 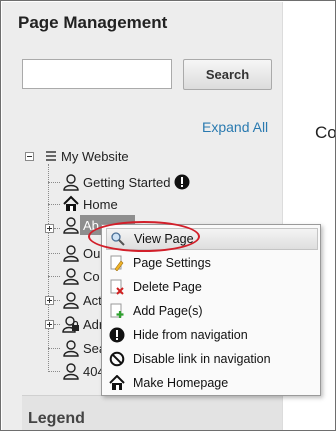 I want to click on delete-page-icon, so click(x=117, y=287).